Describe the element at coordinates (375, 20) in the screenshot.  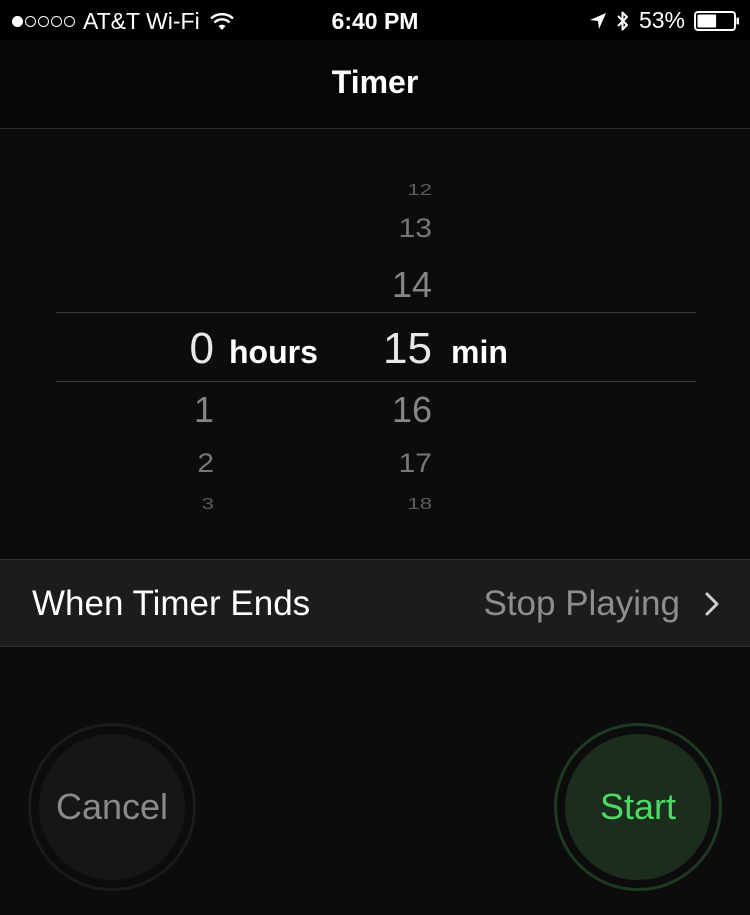
I see `status-bar: AT&T Wi-Fi 6:40 PM 53%` at that location.